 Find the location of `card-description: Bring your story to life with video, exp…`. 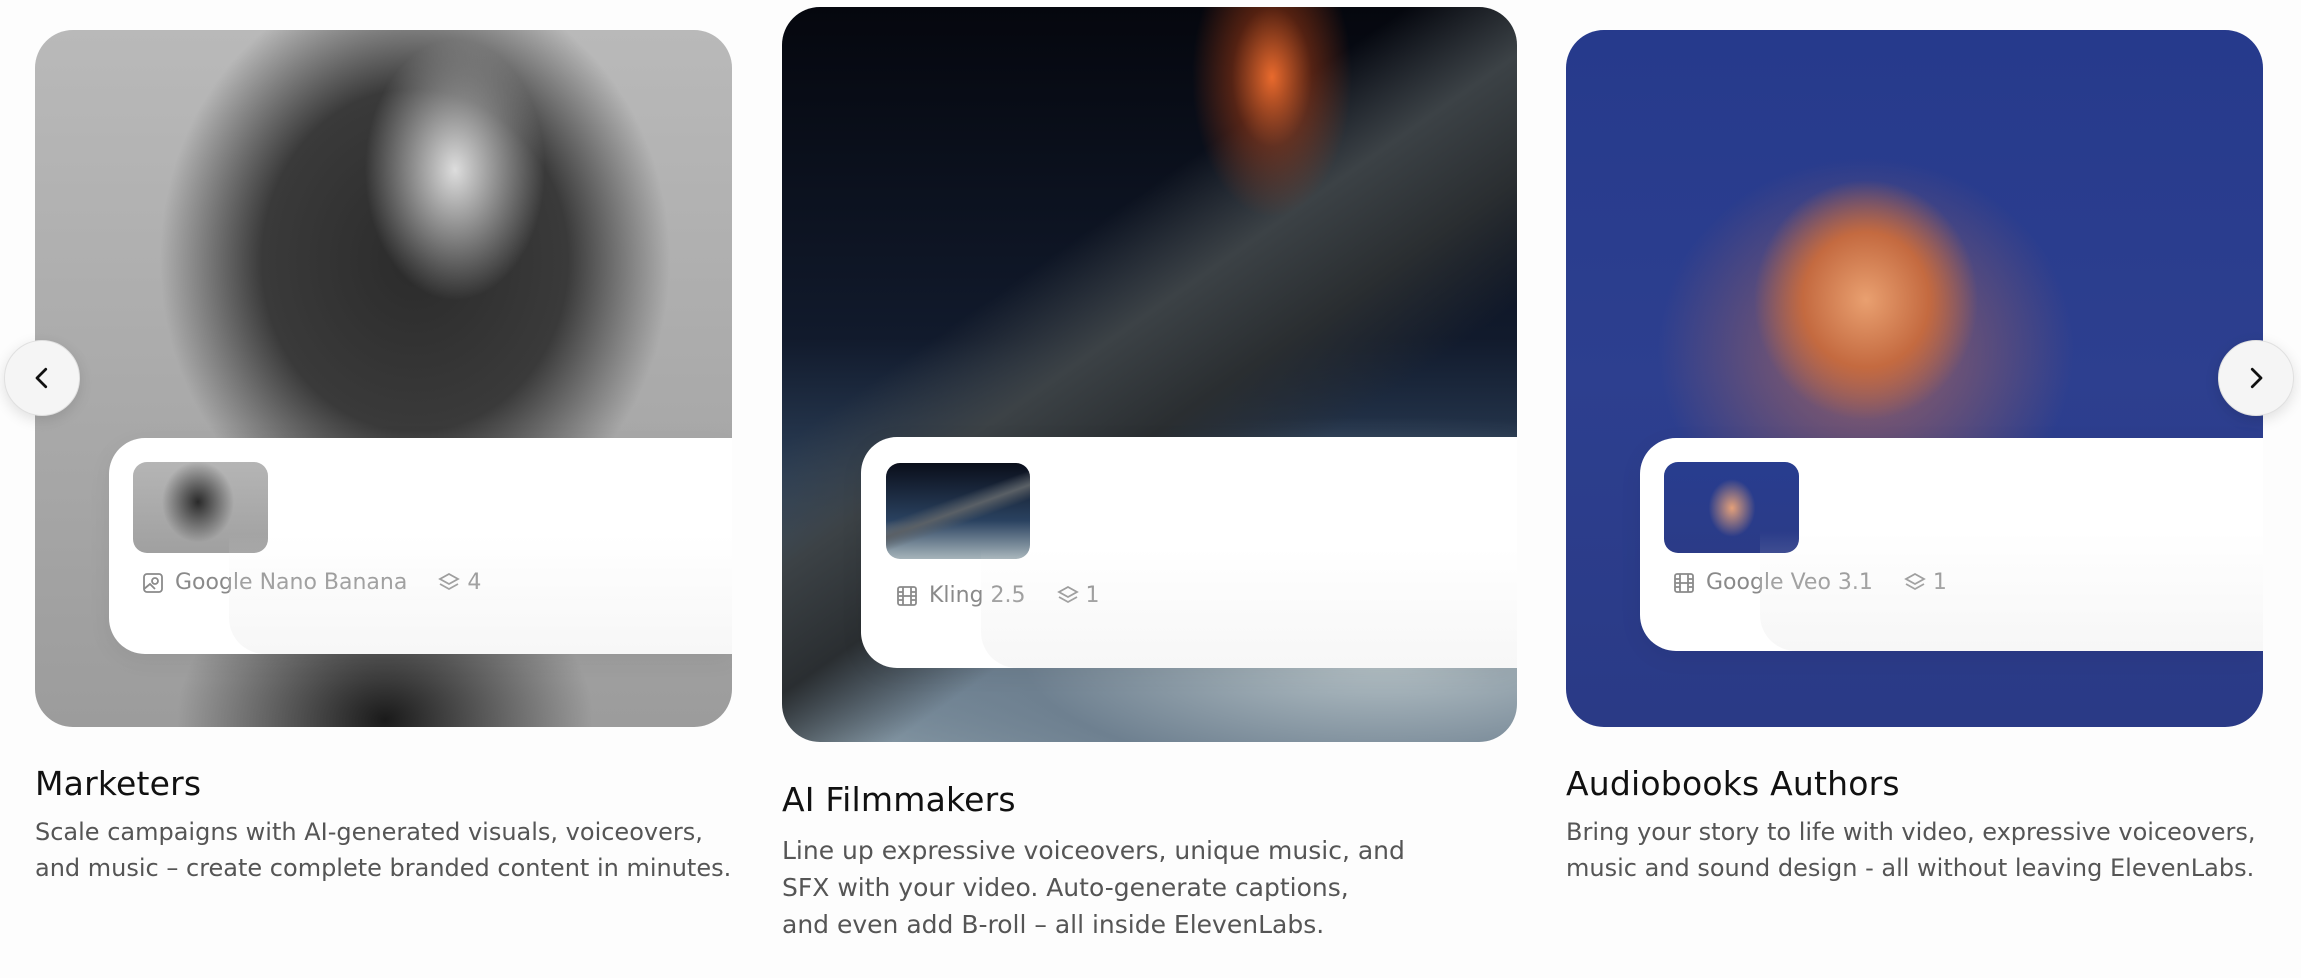

card-description: Bring your story to life with video, exp… is located at coordinates (1911, 850).